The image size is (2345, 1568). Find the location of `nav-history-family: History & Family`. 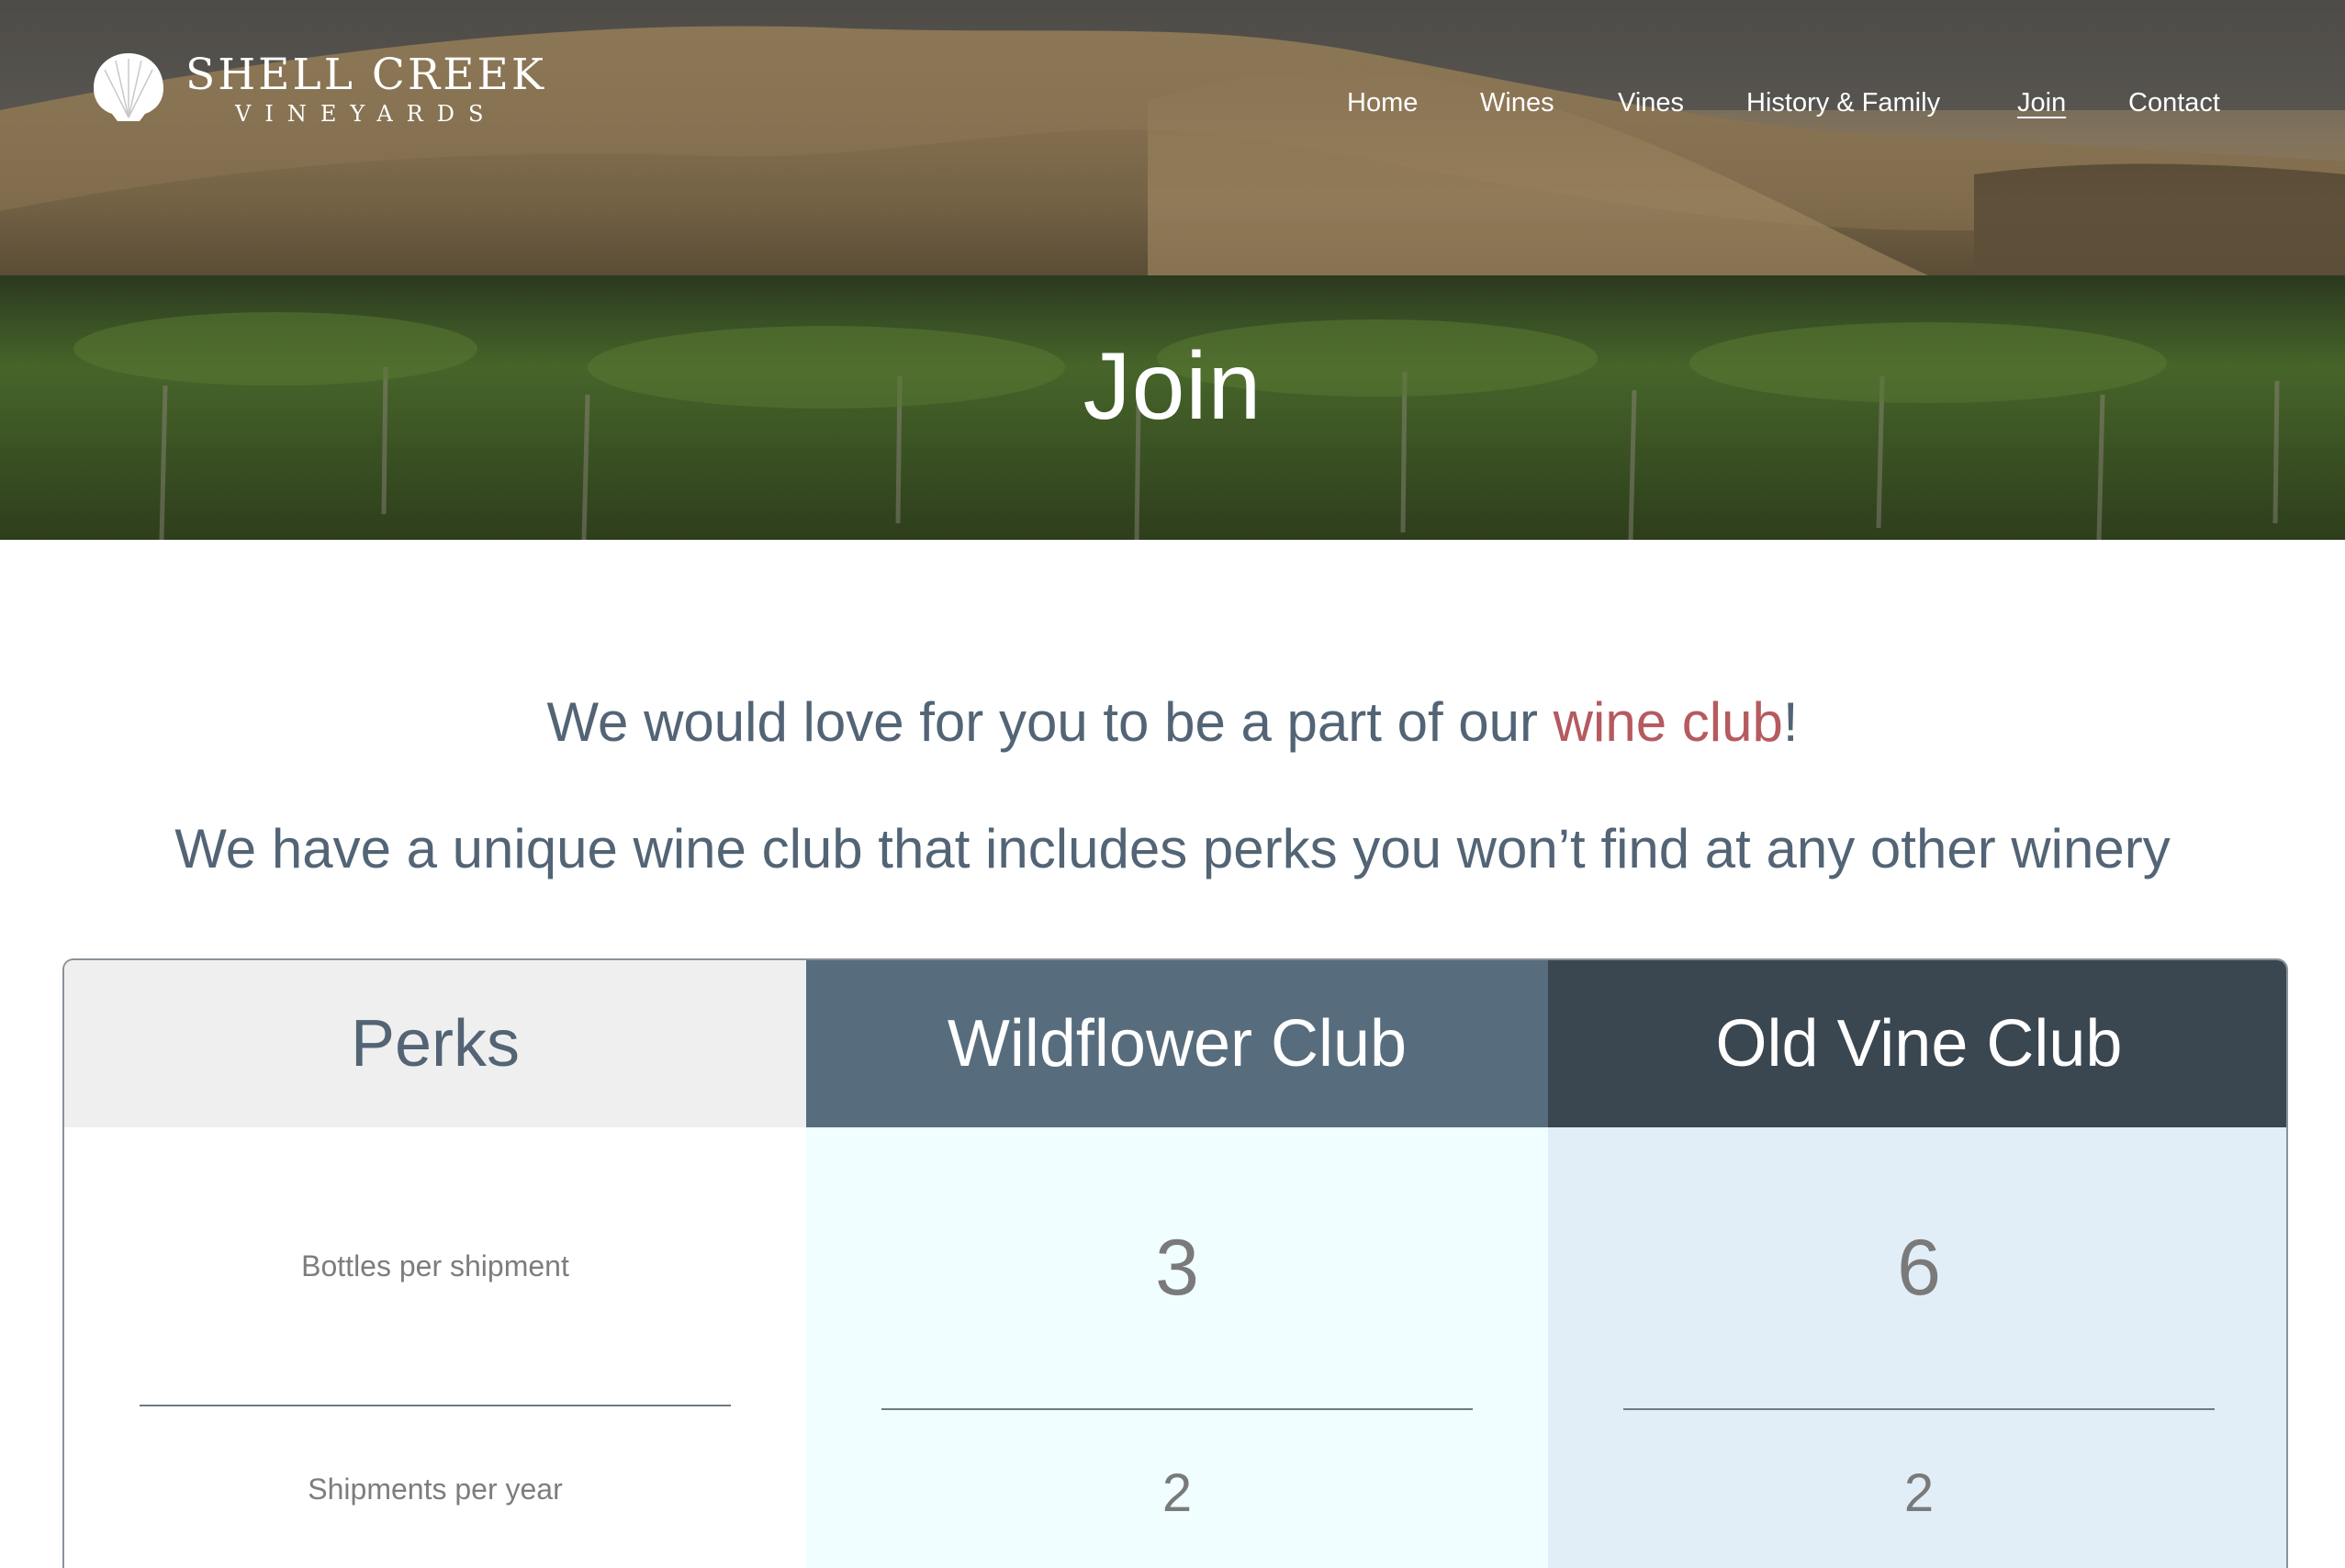

nav-history-family: History & Family is located at coordinates (1843, 103).